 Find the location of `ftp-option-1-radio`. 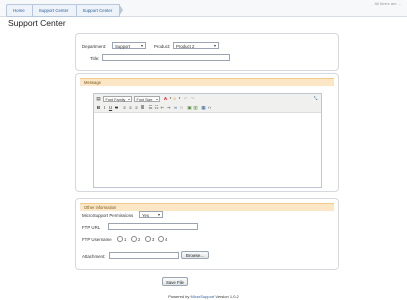

ftp-option-1-radio is located at coordinates (120, 239).